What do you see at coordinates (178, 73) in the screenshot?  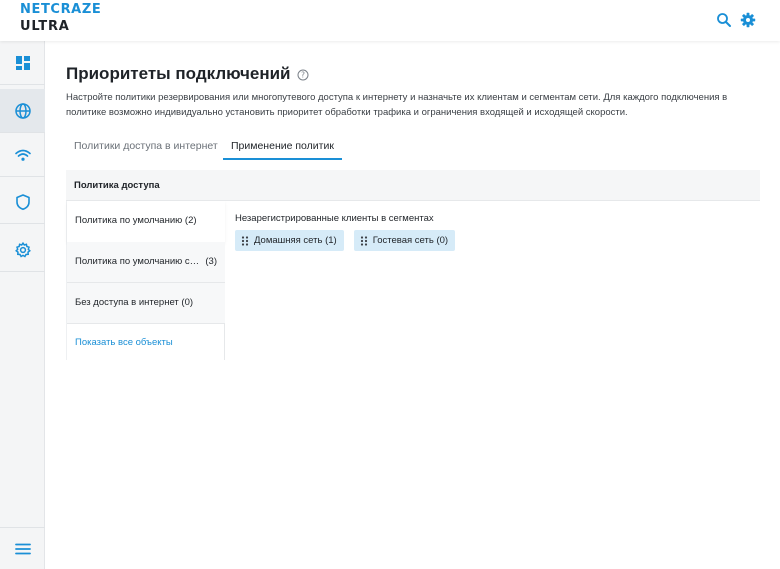 I see `page-title: Приоритеты подключений` at bounding box center [178, 73].